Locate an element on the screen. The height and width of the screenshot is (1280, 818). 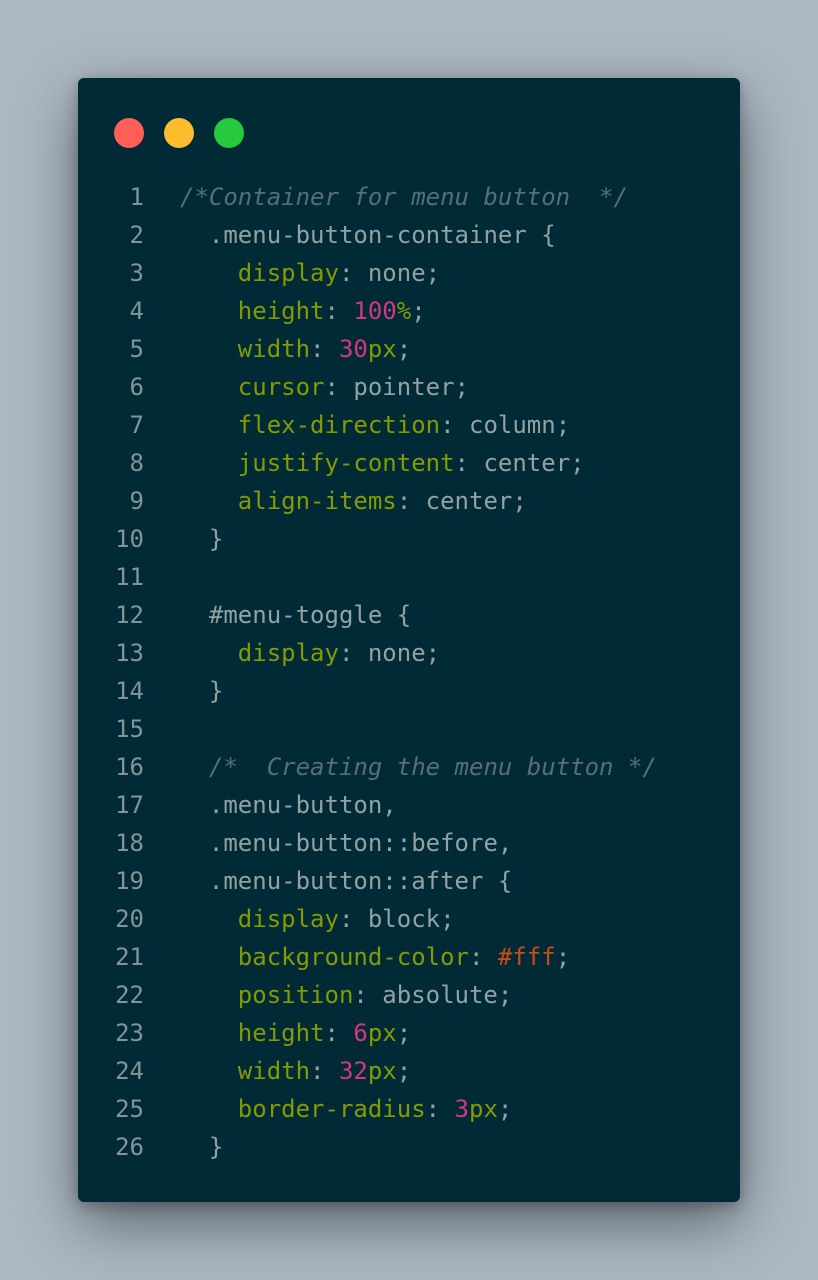
code-line: 19 .menu-button::after { is located at coordinates (409, 881).